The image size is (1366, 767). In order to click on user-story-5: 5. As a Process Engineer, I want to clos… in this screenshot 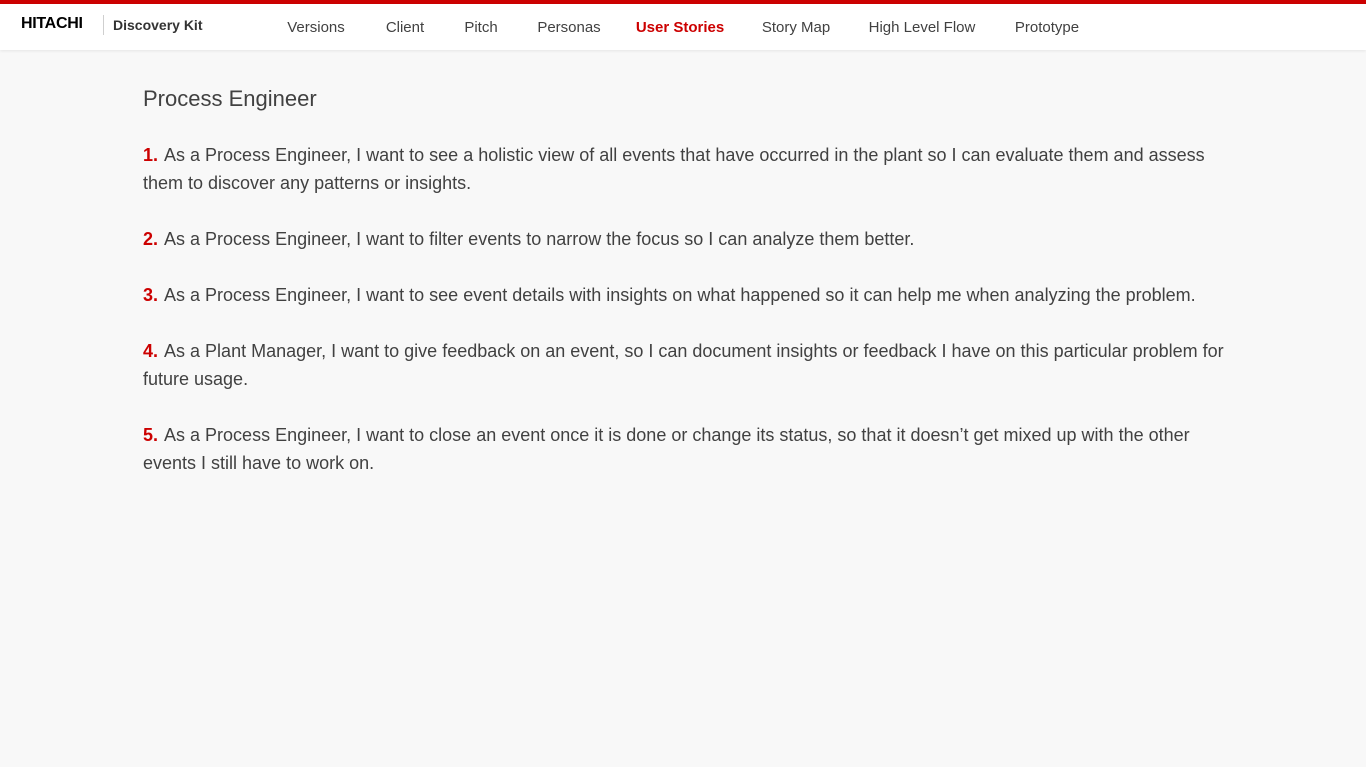, I will do `click(688, 449)`.